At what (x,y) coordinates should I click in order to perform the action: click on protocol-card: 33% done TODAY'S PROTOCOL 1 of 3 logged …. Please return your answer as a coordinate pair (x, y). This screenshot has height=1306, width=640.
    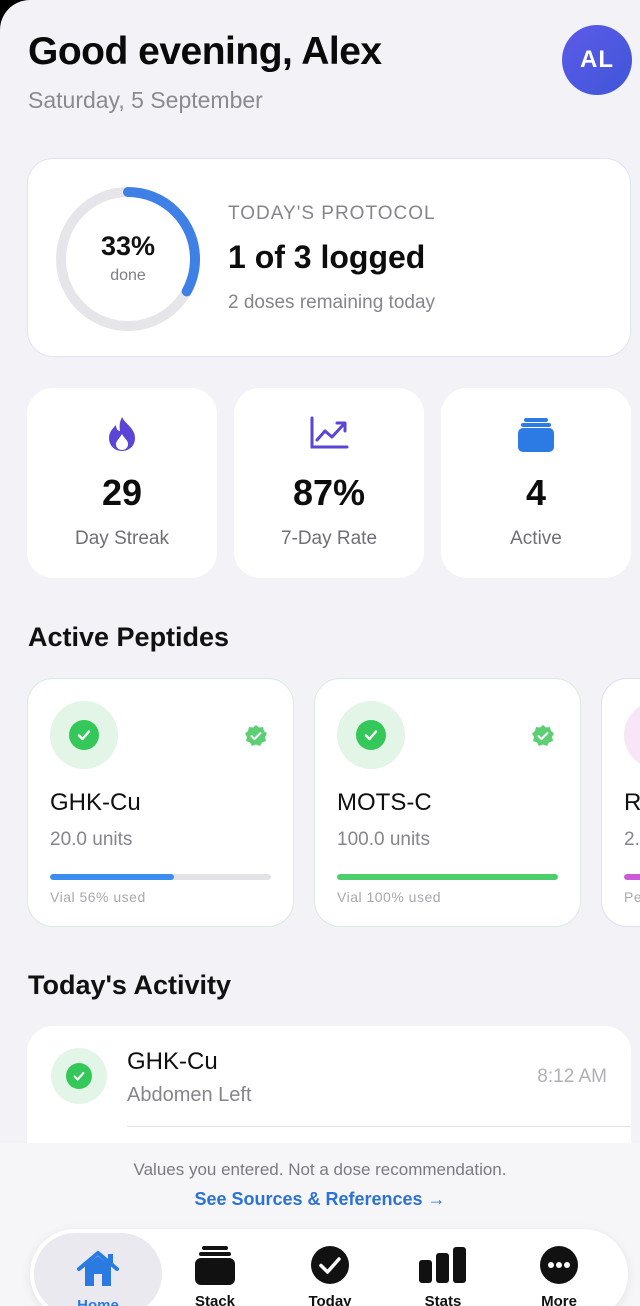
    Looking at the image, I should click on (329, 257).